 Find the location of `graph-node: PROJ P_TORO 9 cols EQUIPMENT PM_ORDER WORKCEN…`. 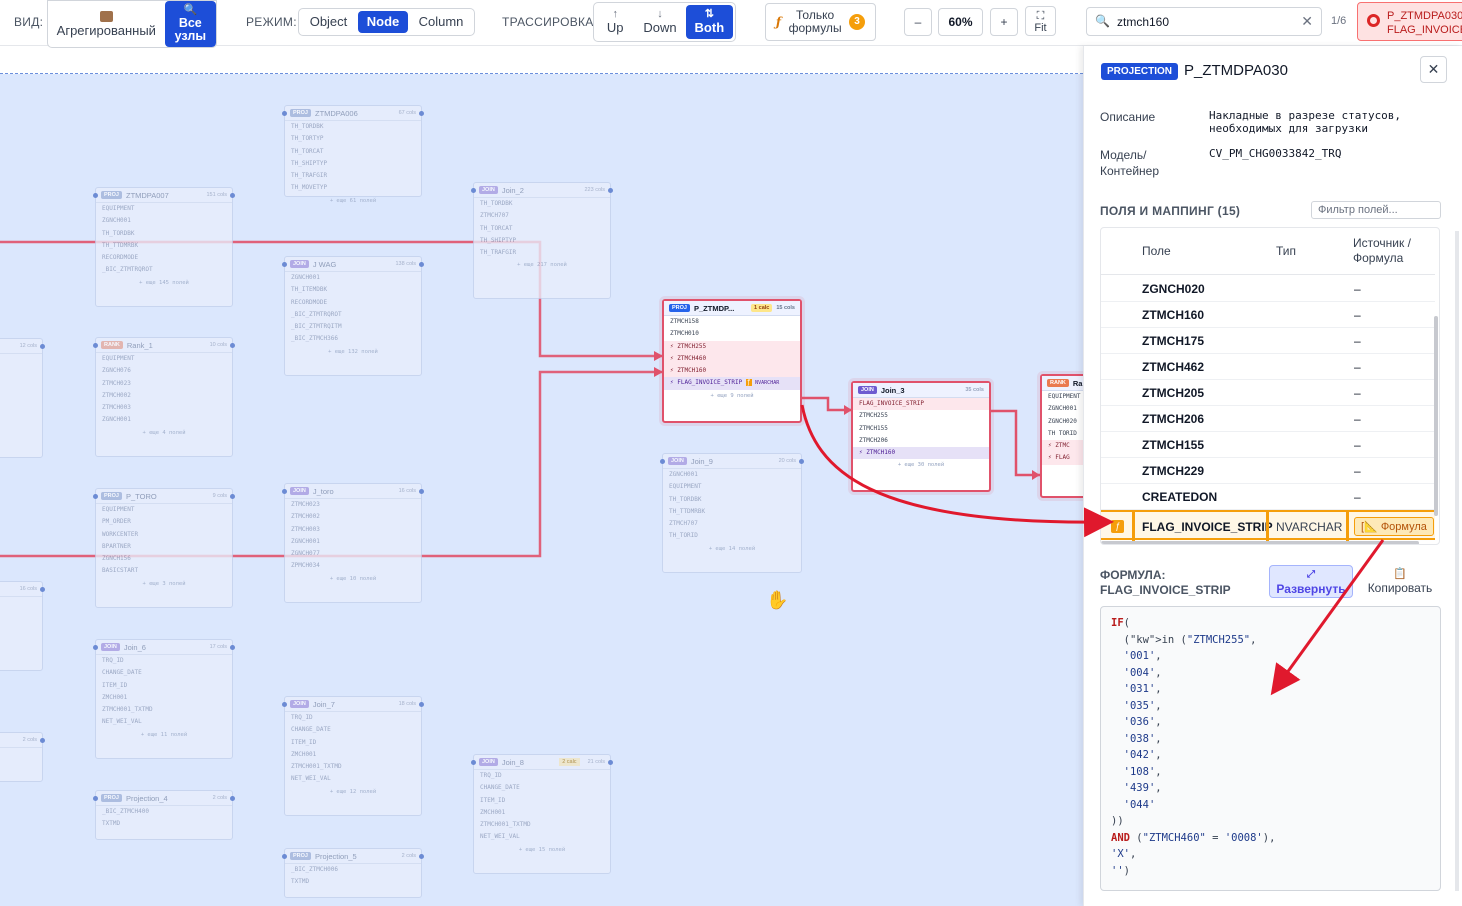

graph-node: PROJ P_TORO 9 cols EQUIPMENT PM_ORDER WORKCEN… is located at coordinates (164, 548).